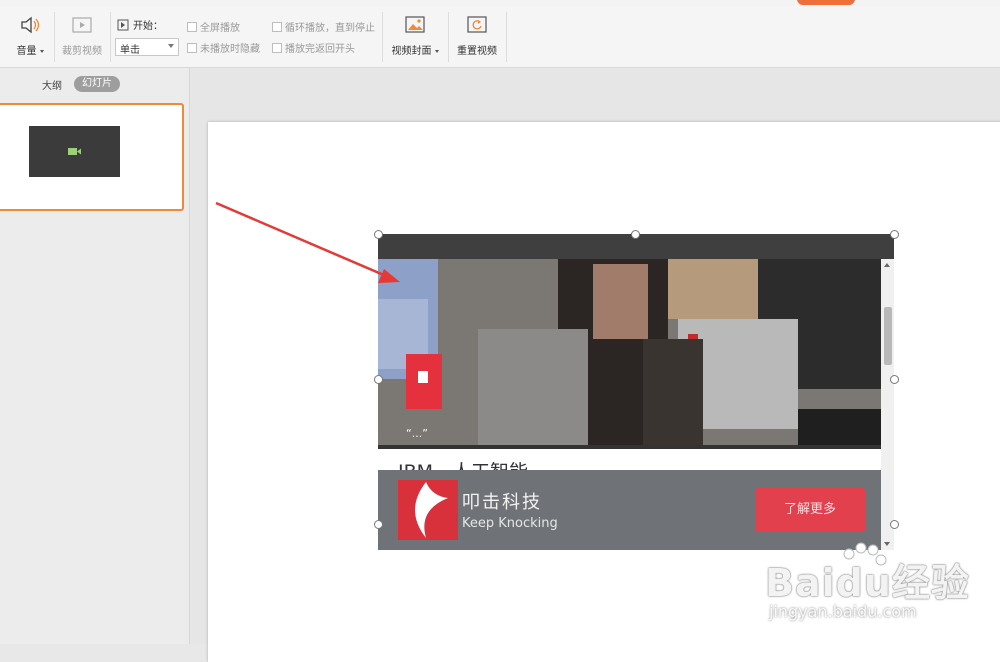 This screenshot has height=662, width=1000. I want to click on fullscreen-checkbox: 全屏播放, so click(213, 26).